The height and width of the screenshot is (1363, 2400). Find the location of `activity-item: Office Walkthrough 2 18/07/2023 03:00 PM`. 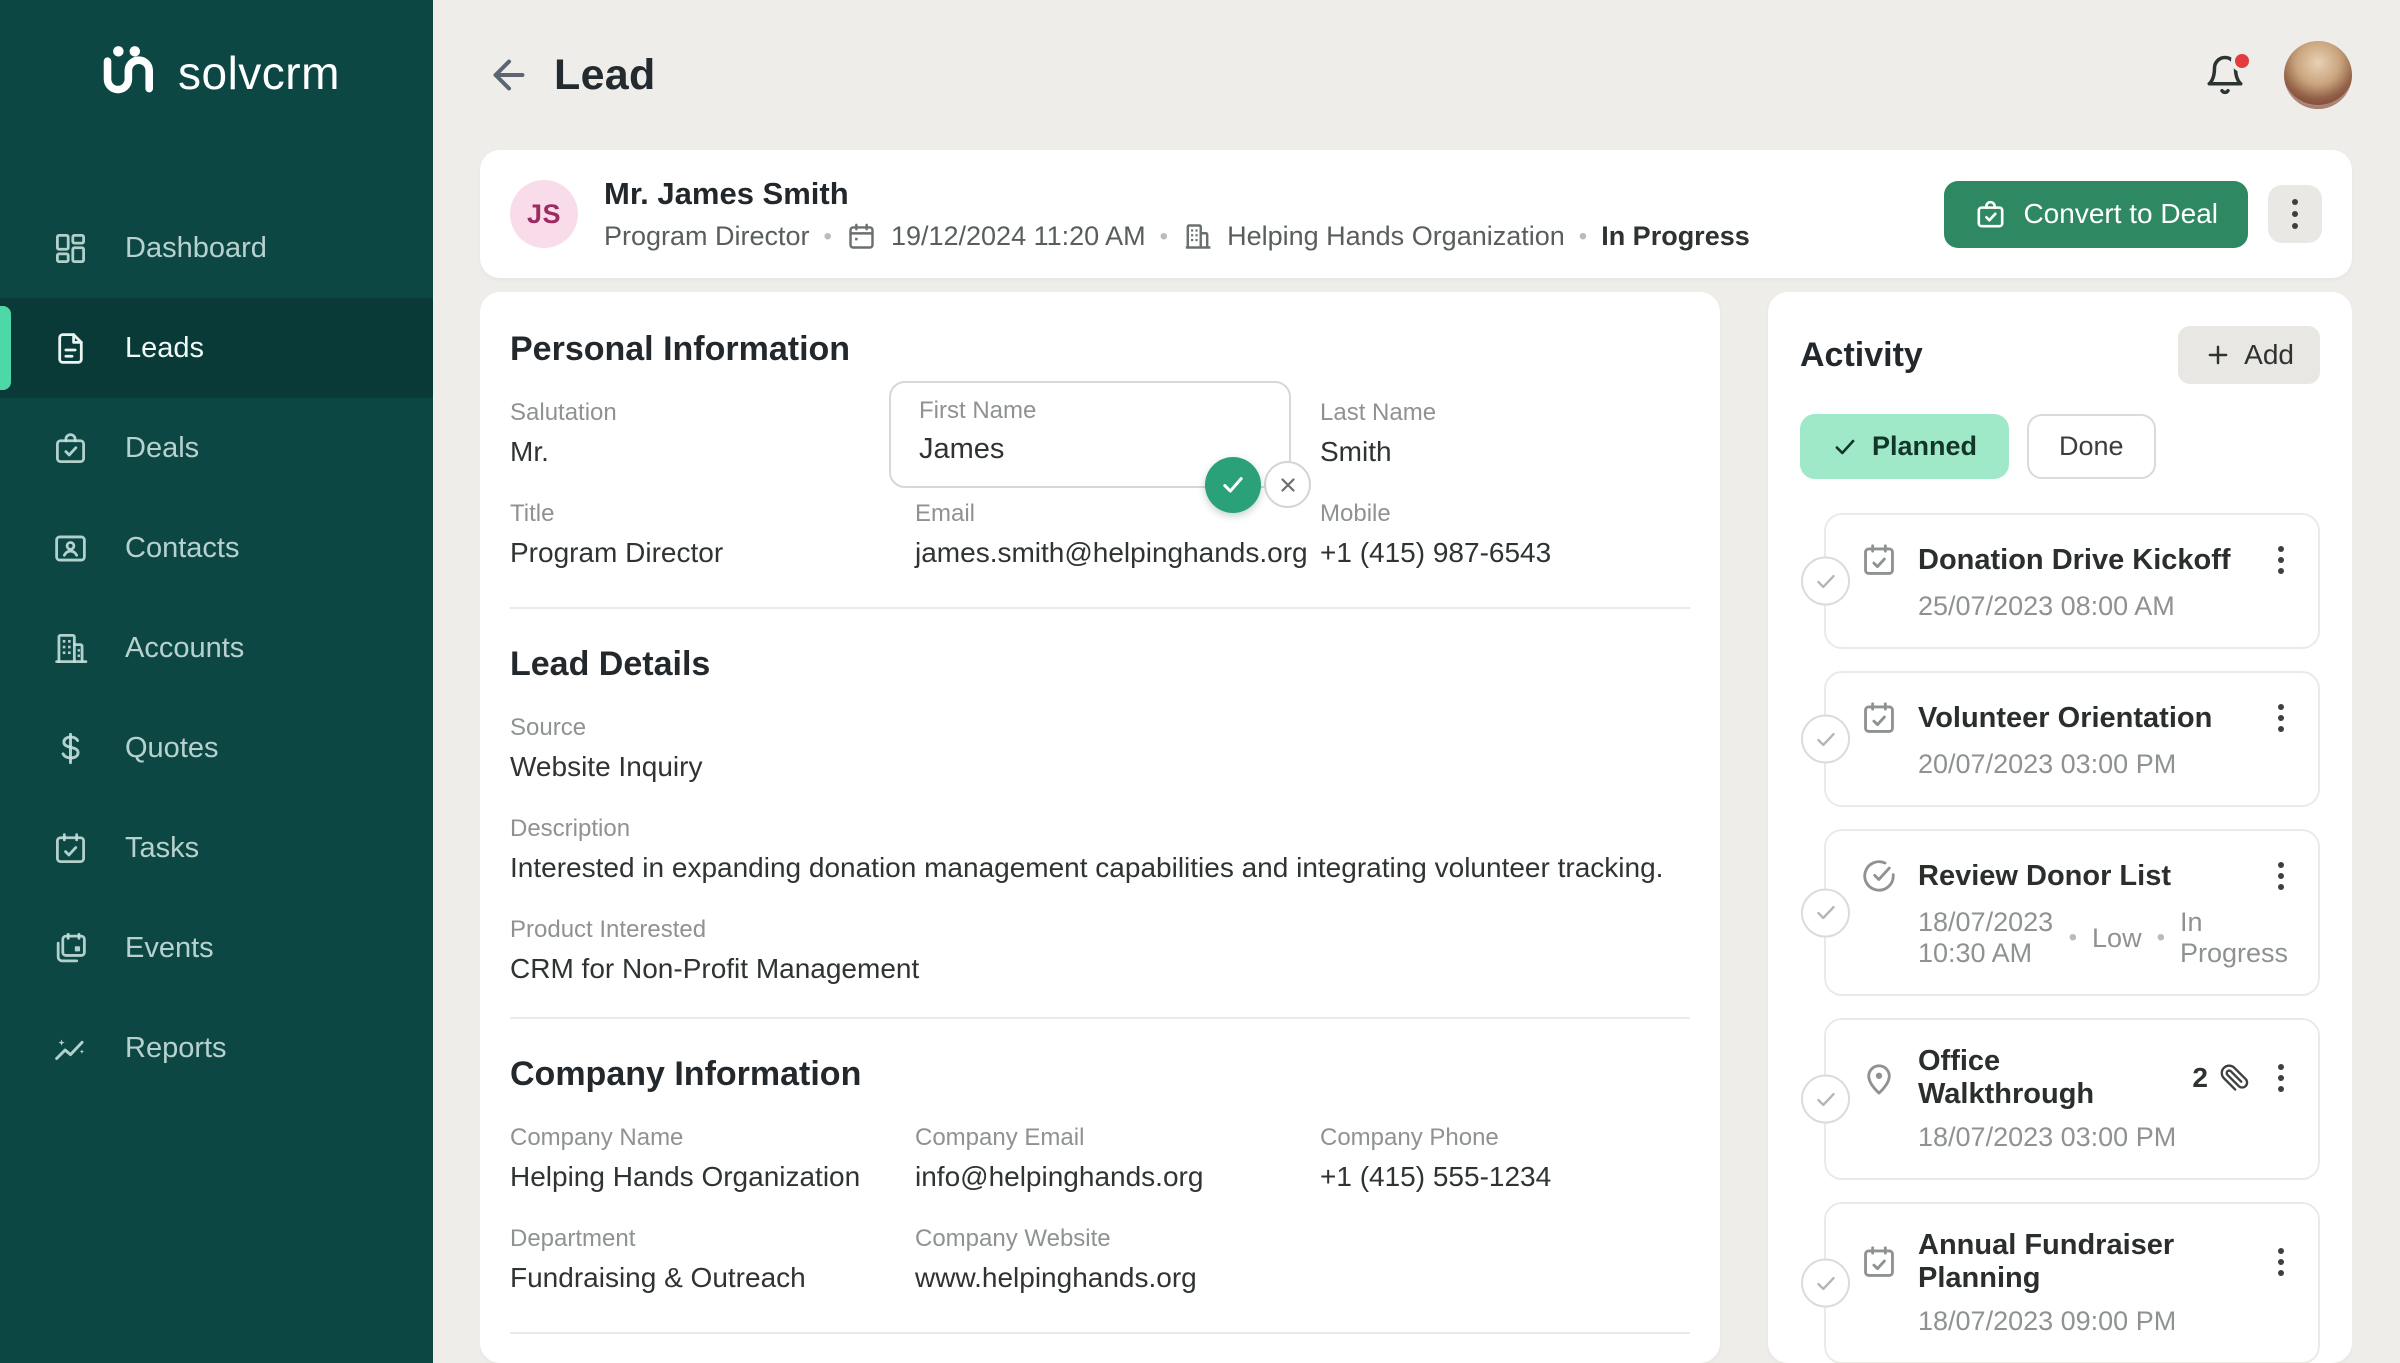

activity-item: Office Walkthrough 2 18/07/2023 03:00 PM is located at coordinates (2060, 1099).